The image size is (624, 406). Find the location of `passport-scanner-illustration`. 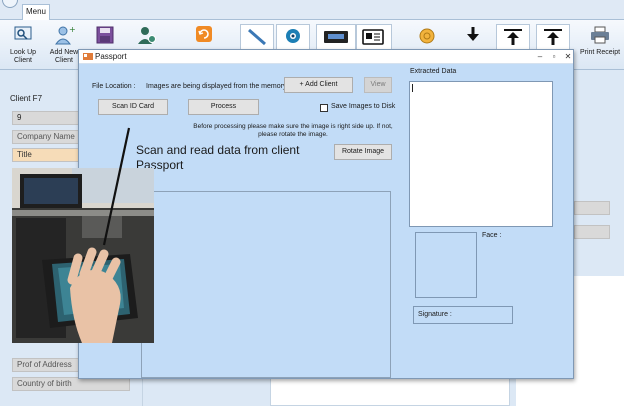

passport-scanner-illustration is located at coordinates (83, 255).